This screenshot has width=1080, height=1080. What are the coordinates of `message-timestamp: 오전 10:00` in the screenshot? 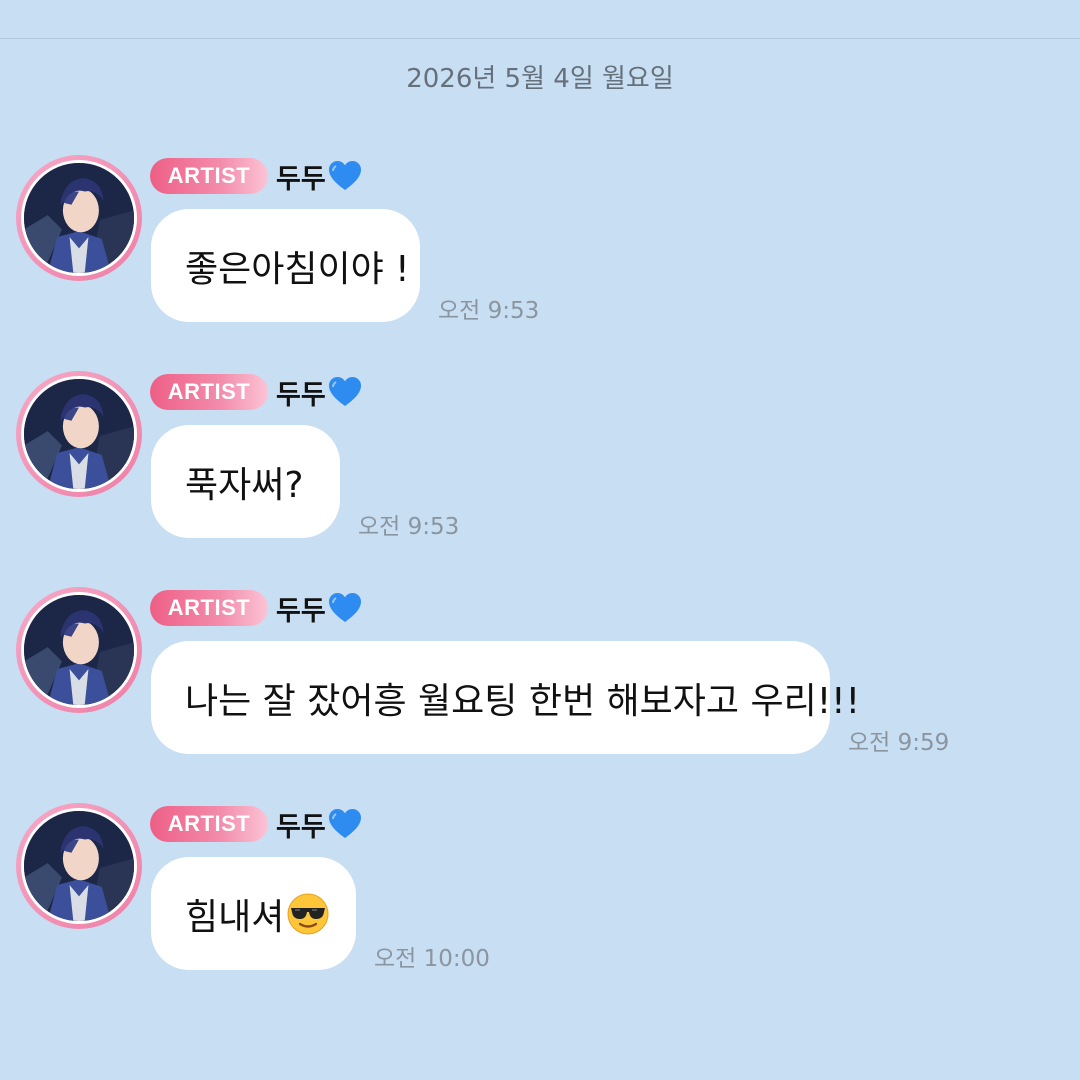 It's located at (432, 959).